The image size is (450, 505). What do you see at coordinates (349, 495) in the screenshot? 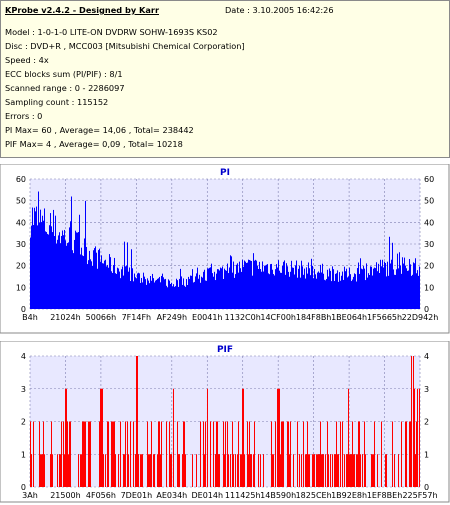
I see `pif-x-tick: 1B92E8h` at bounding box center [349, 495].